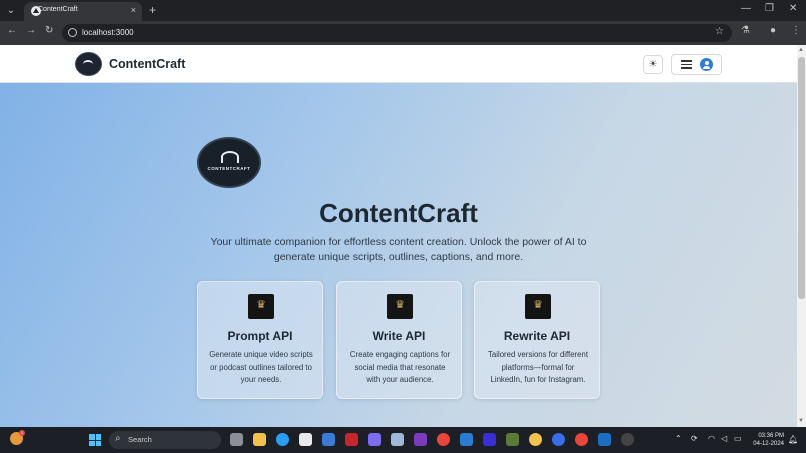 This screenshot has height=453, width=806. What do you see at coordinates (72, 32) in the screenshot?
I see `site-info-icon` at bounding box center [72, 32].